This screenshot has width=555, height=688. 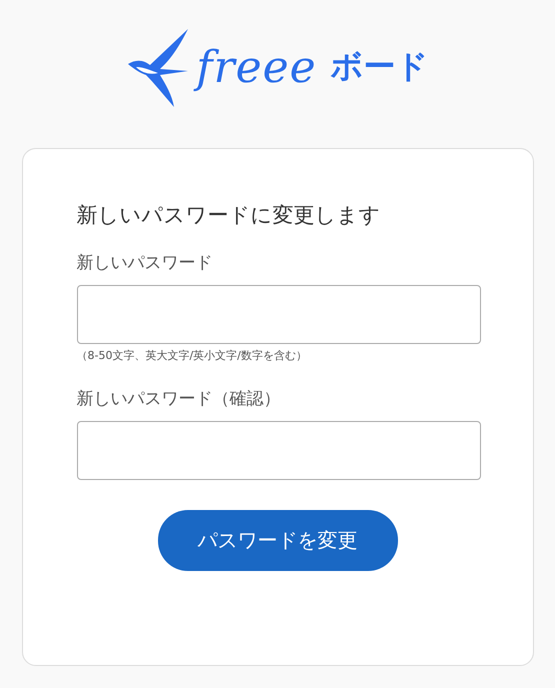 I want to click on field-label: 新しいパスワード（確認）, so click(x=179, y=399).